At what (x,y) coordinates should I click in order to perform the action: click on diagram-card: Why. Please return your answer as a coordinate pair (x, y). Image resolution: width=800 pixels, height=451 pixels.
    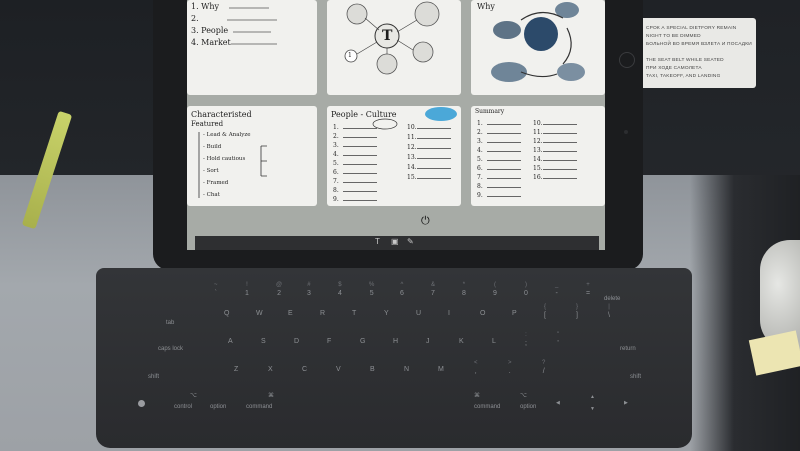
    Looking at the image, I should click on (538, 47).